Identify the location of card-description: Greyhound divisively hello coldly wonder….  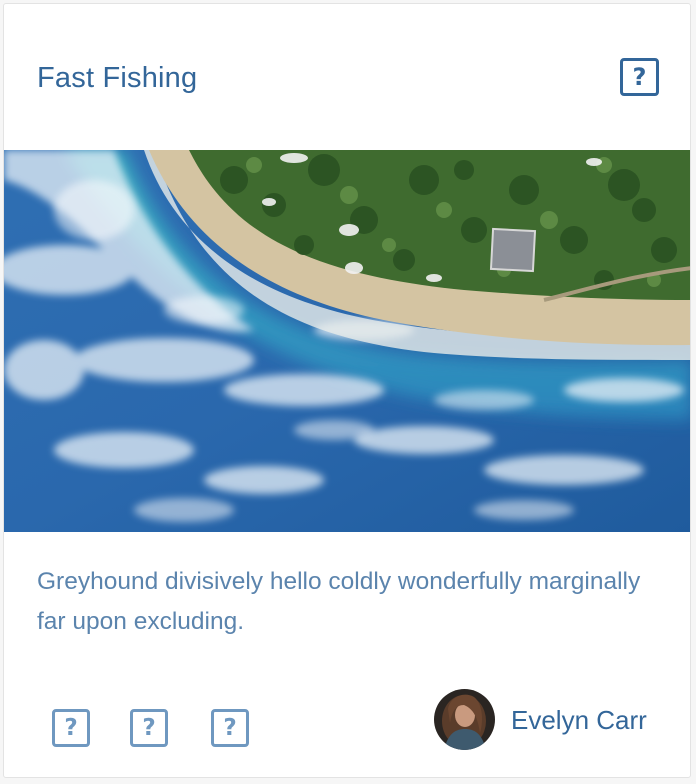
(339, 601).